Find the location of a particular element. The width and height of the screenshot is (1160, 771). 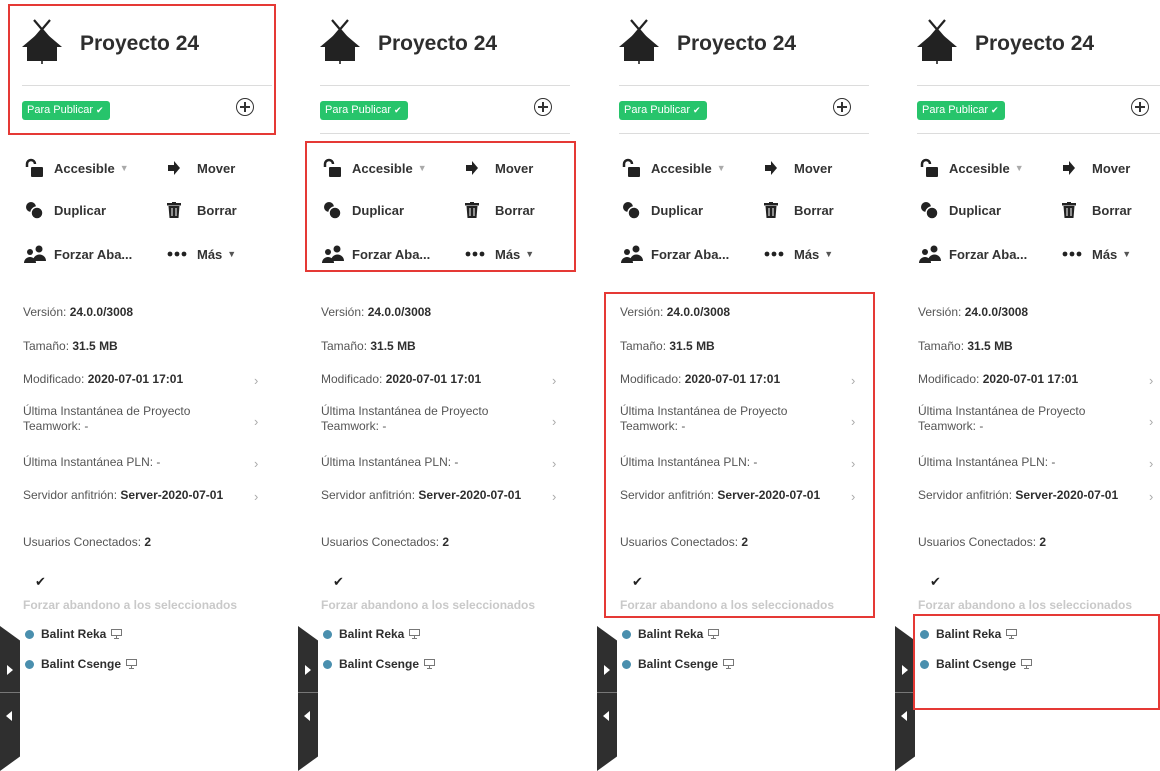

size-info: Tamaño: 31.5 MB is located at coordinates (965, 346).